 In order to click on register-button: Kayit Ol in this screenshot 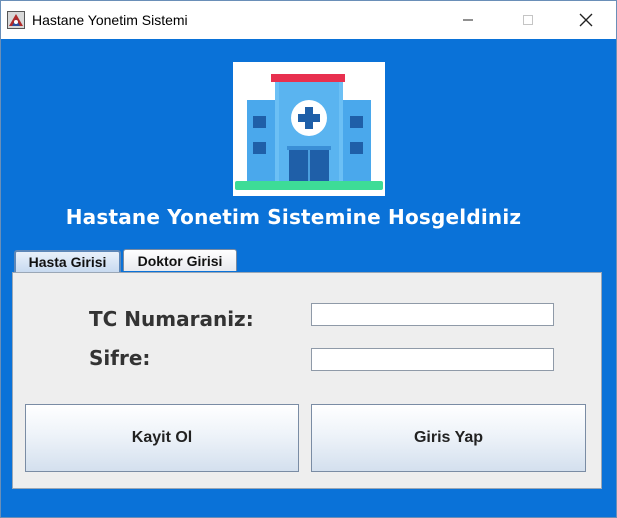, I will do `click(162, 438)`.